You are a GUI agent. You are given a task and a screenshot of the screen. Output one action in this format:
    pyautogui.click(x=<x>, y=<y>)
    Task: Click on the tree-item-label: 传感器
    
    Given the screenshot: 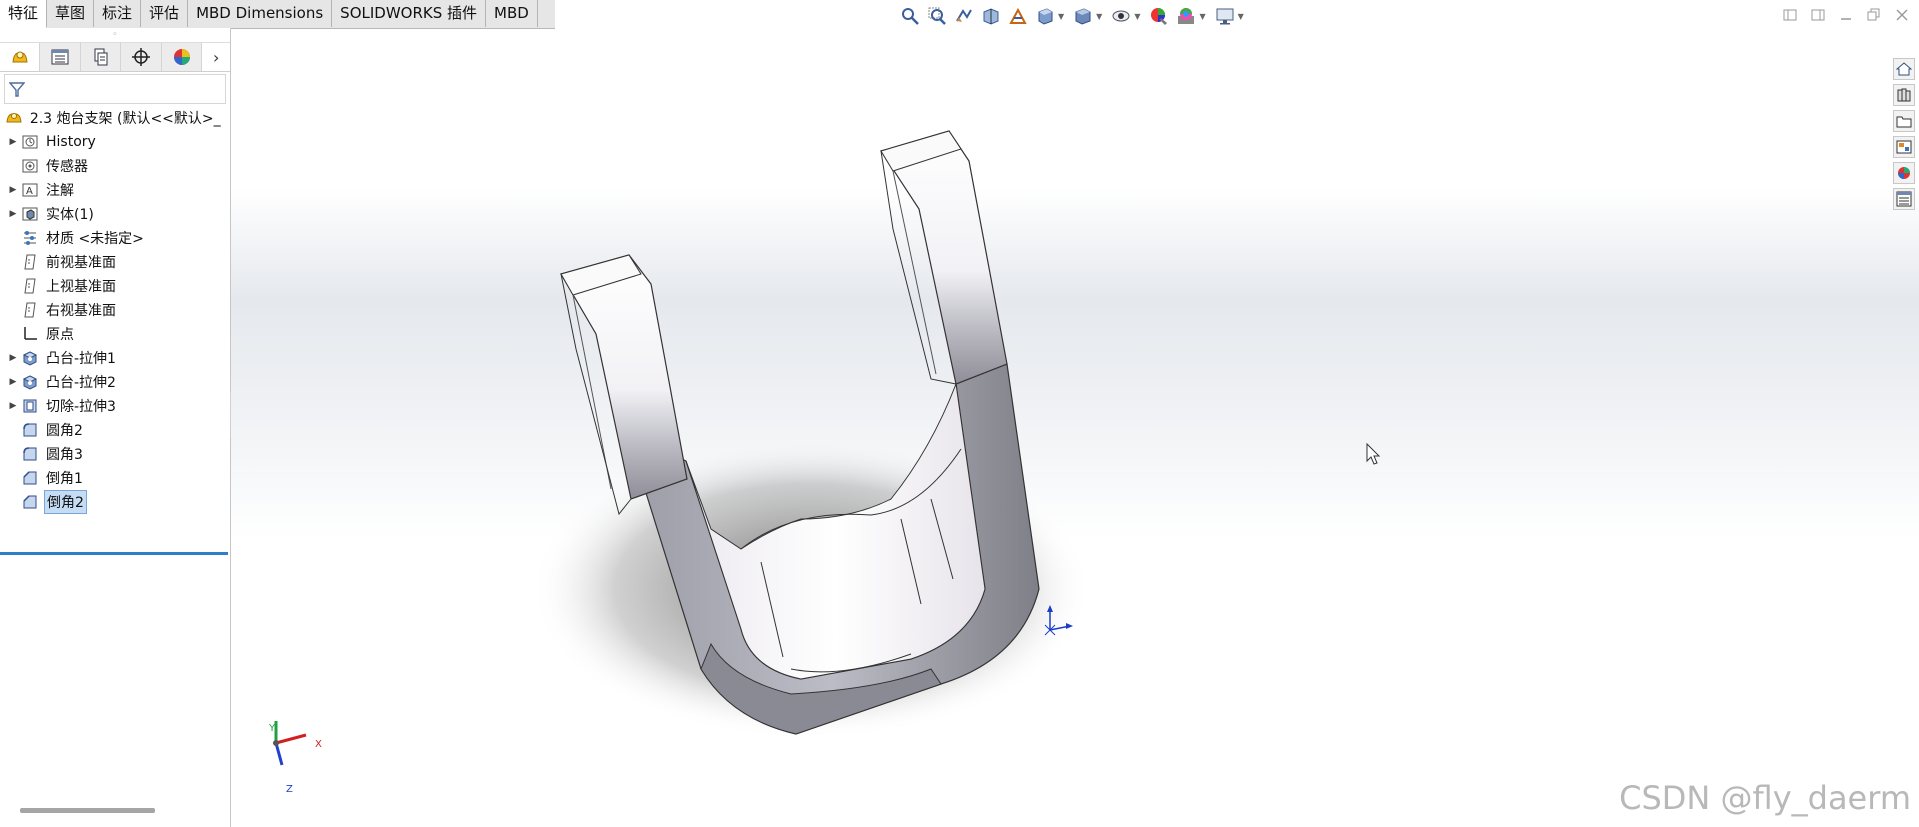 What is the action you would take?
    pyautogui.click(x=67, y=167)
    